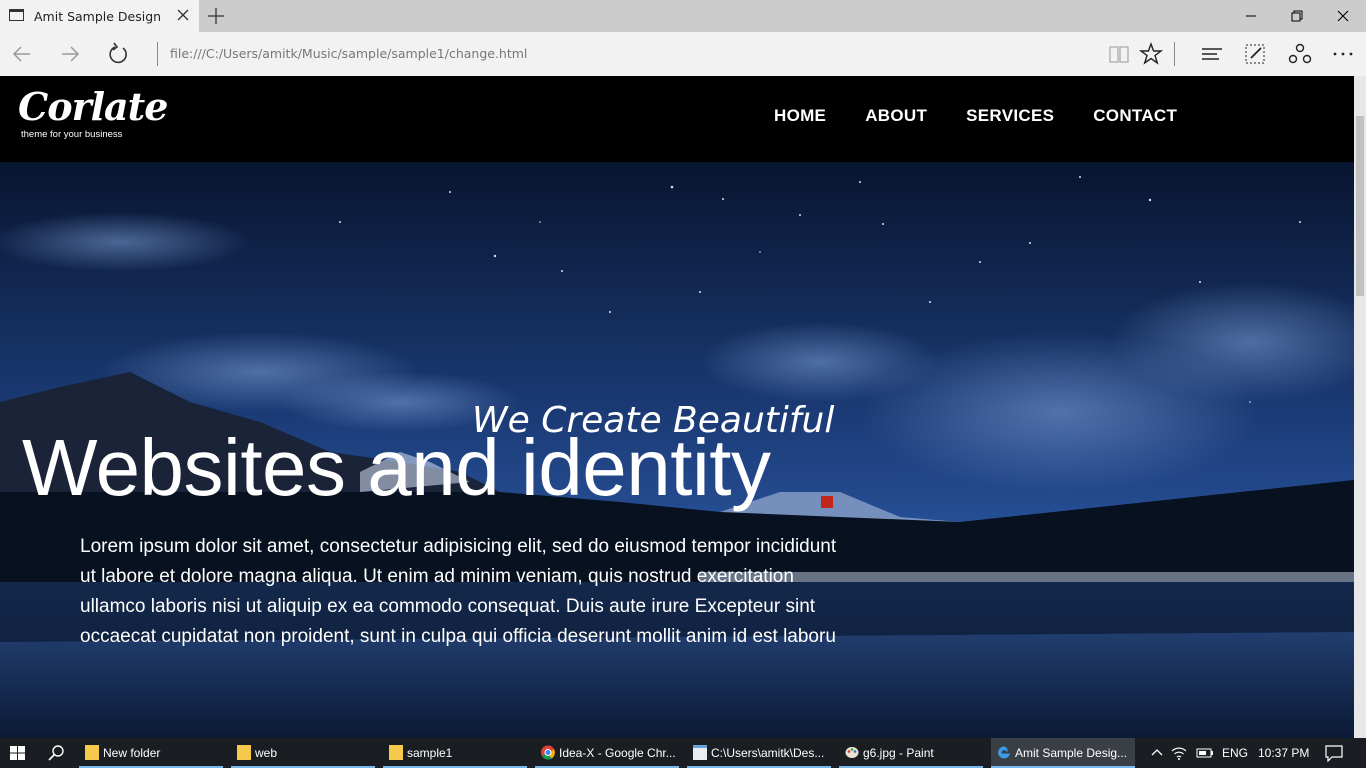 This screenshot has height=768, width=1366. What do you see at coordinates (455, 753) in the screenshot?
I see `taskbar-item-sample1: sample1` at bounding box center [455, 753].